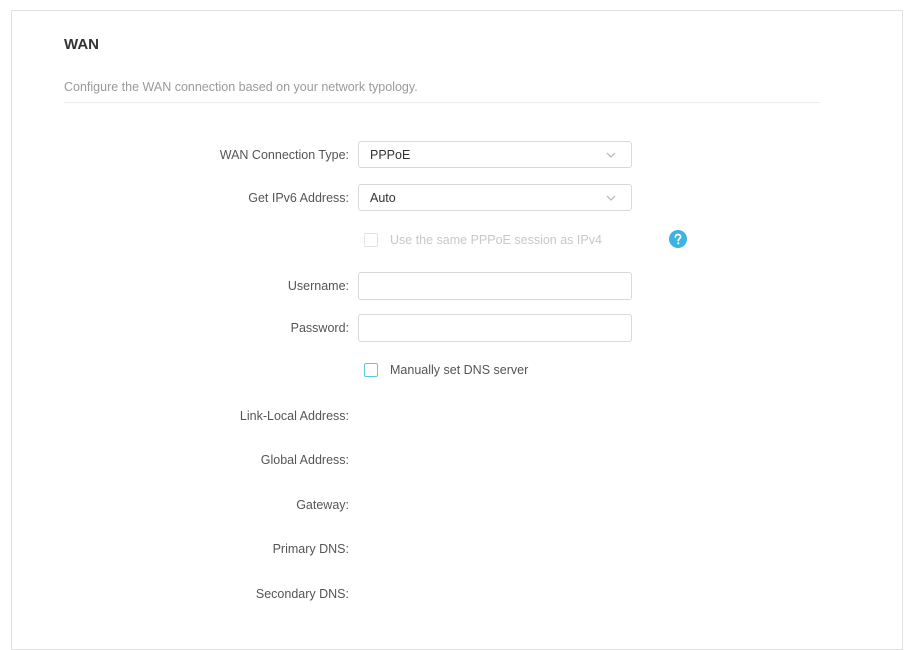  Describe the element at coordinates (322, 505) in the screenshot. I see `gateway-label: Gateway:` at that location.